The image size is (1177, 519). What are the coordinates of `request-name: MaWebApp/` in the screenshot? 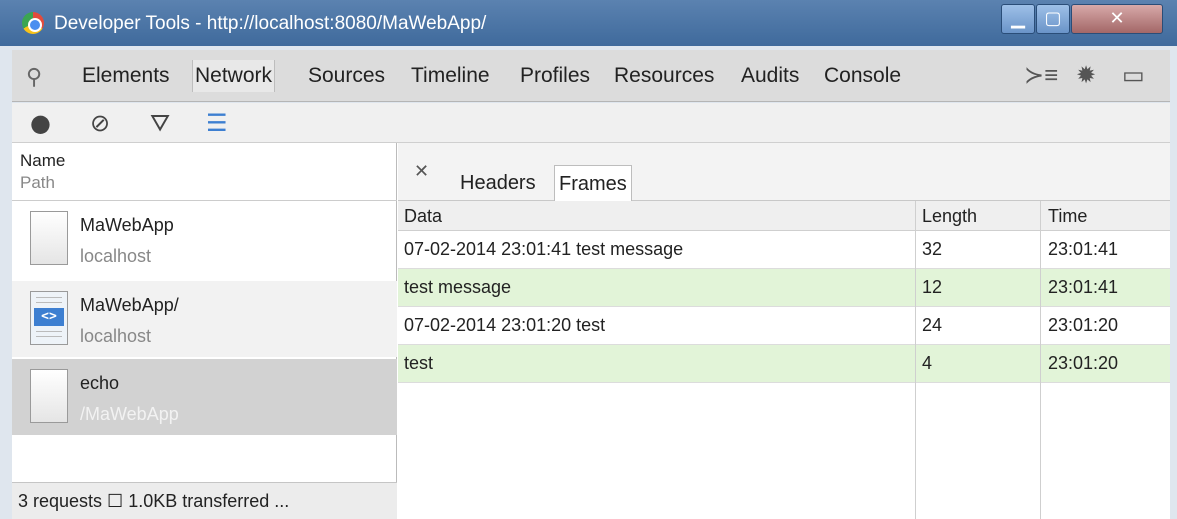 It's located at (129, 305).